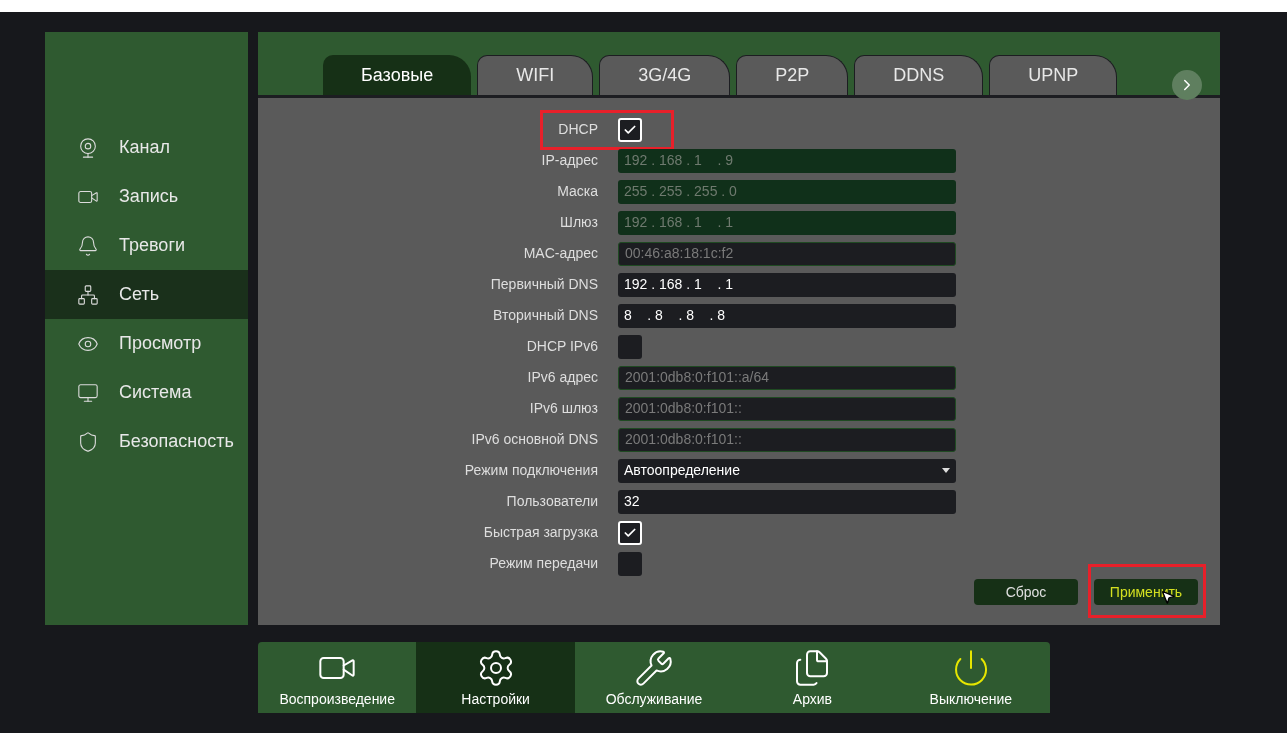  What do you see at coordinates (919, 75) in the screenshot?
I see `tab: DDNS` at bounding box center [919, 75].